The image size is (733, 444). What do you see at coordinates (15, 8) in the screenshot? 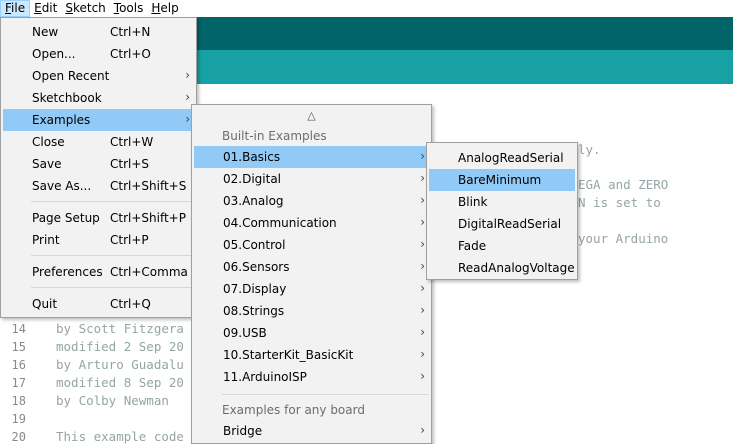
I see `menu-file: File` at bounding box center [15, 8].